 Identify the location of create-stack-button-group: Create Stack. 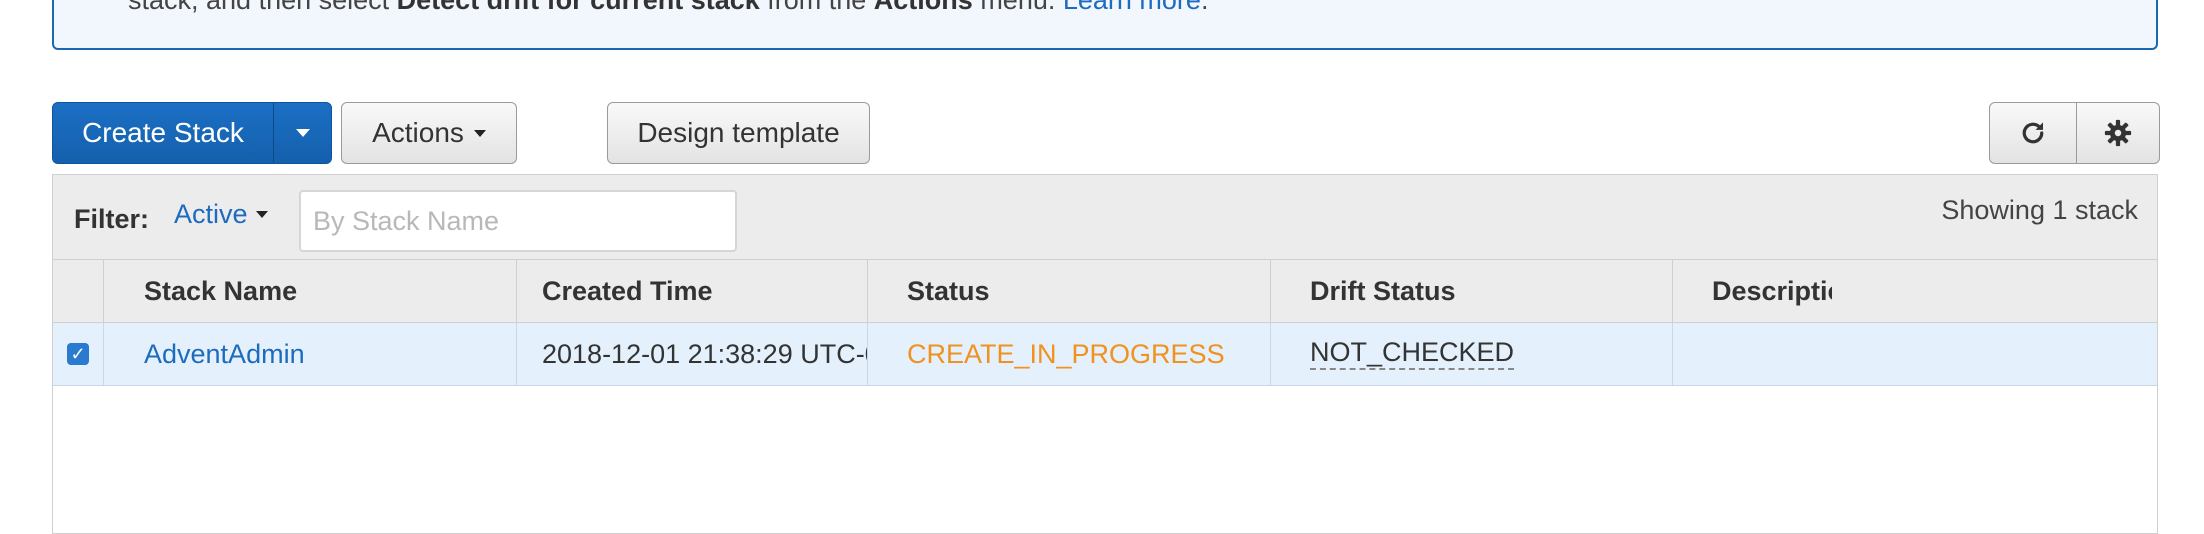
(192, 133).